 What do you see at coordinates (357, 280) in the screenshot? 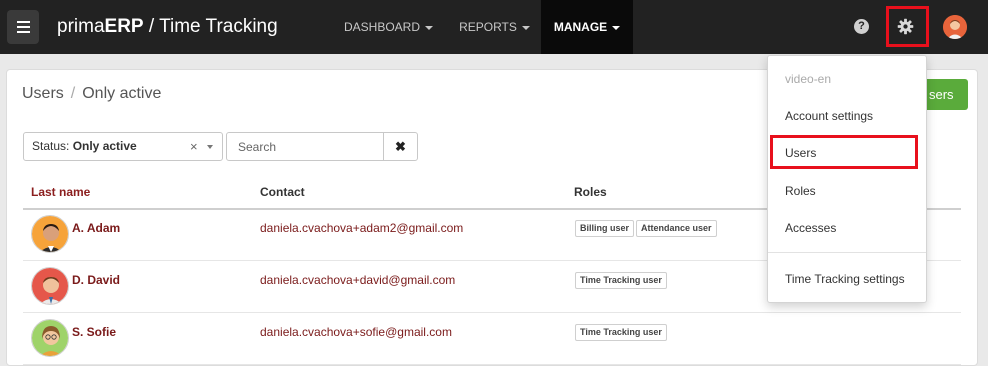
I see `user-email: daniela.cvachova+david@gmail.com` at bounding box center [357, 280].